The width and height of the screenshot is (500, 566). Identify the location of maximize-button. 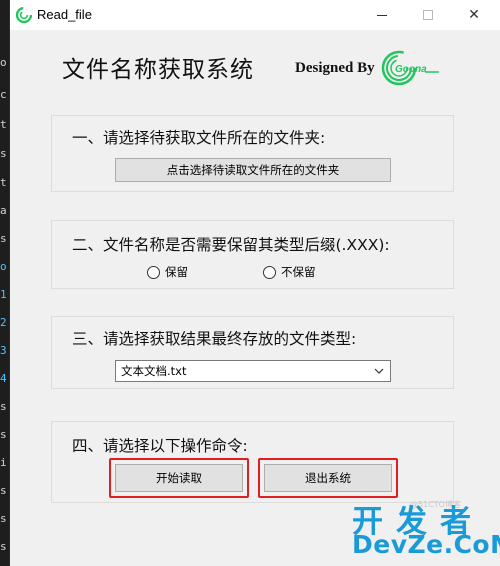
(428, 15).